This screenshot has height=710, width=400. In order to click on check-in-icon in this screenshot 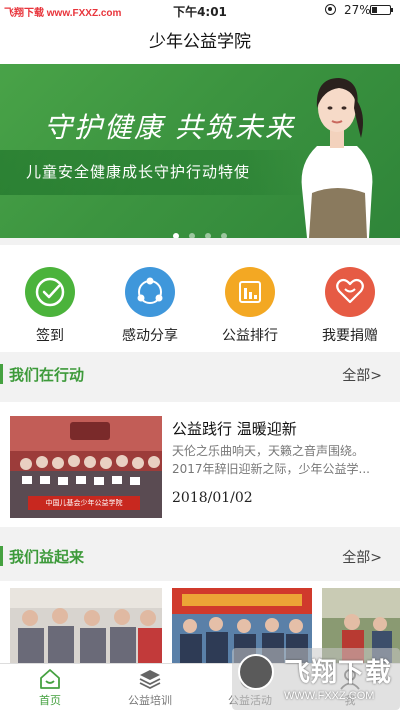, I will do `click(50, 292)`.